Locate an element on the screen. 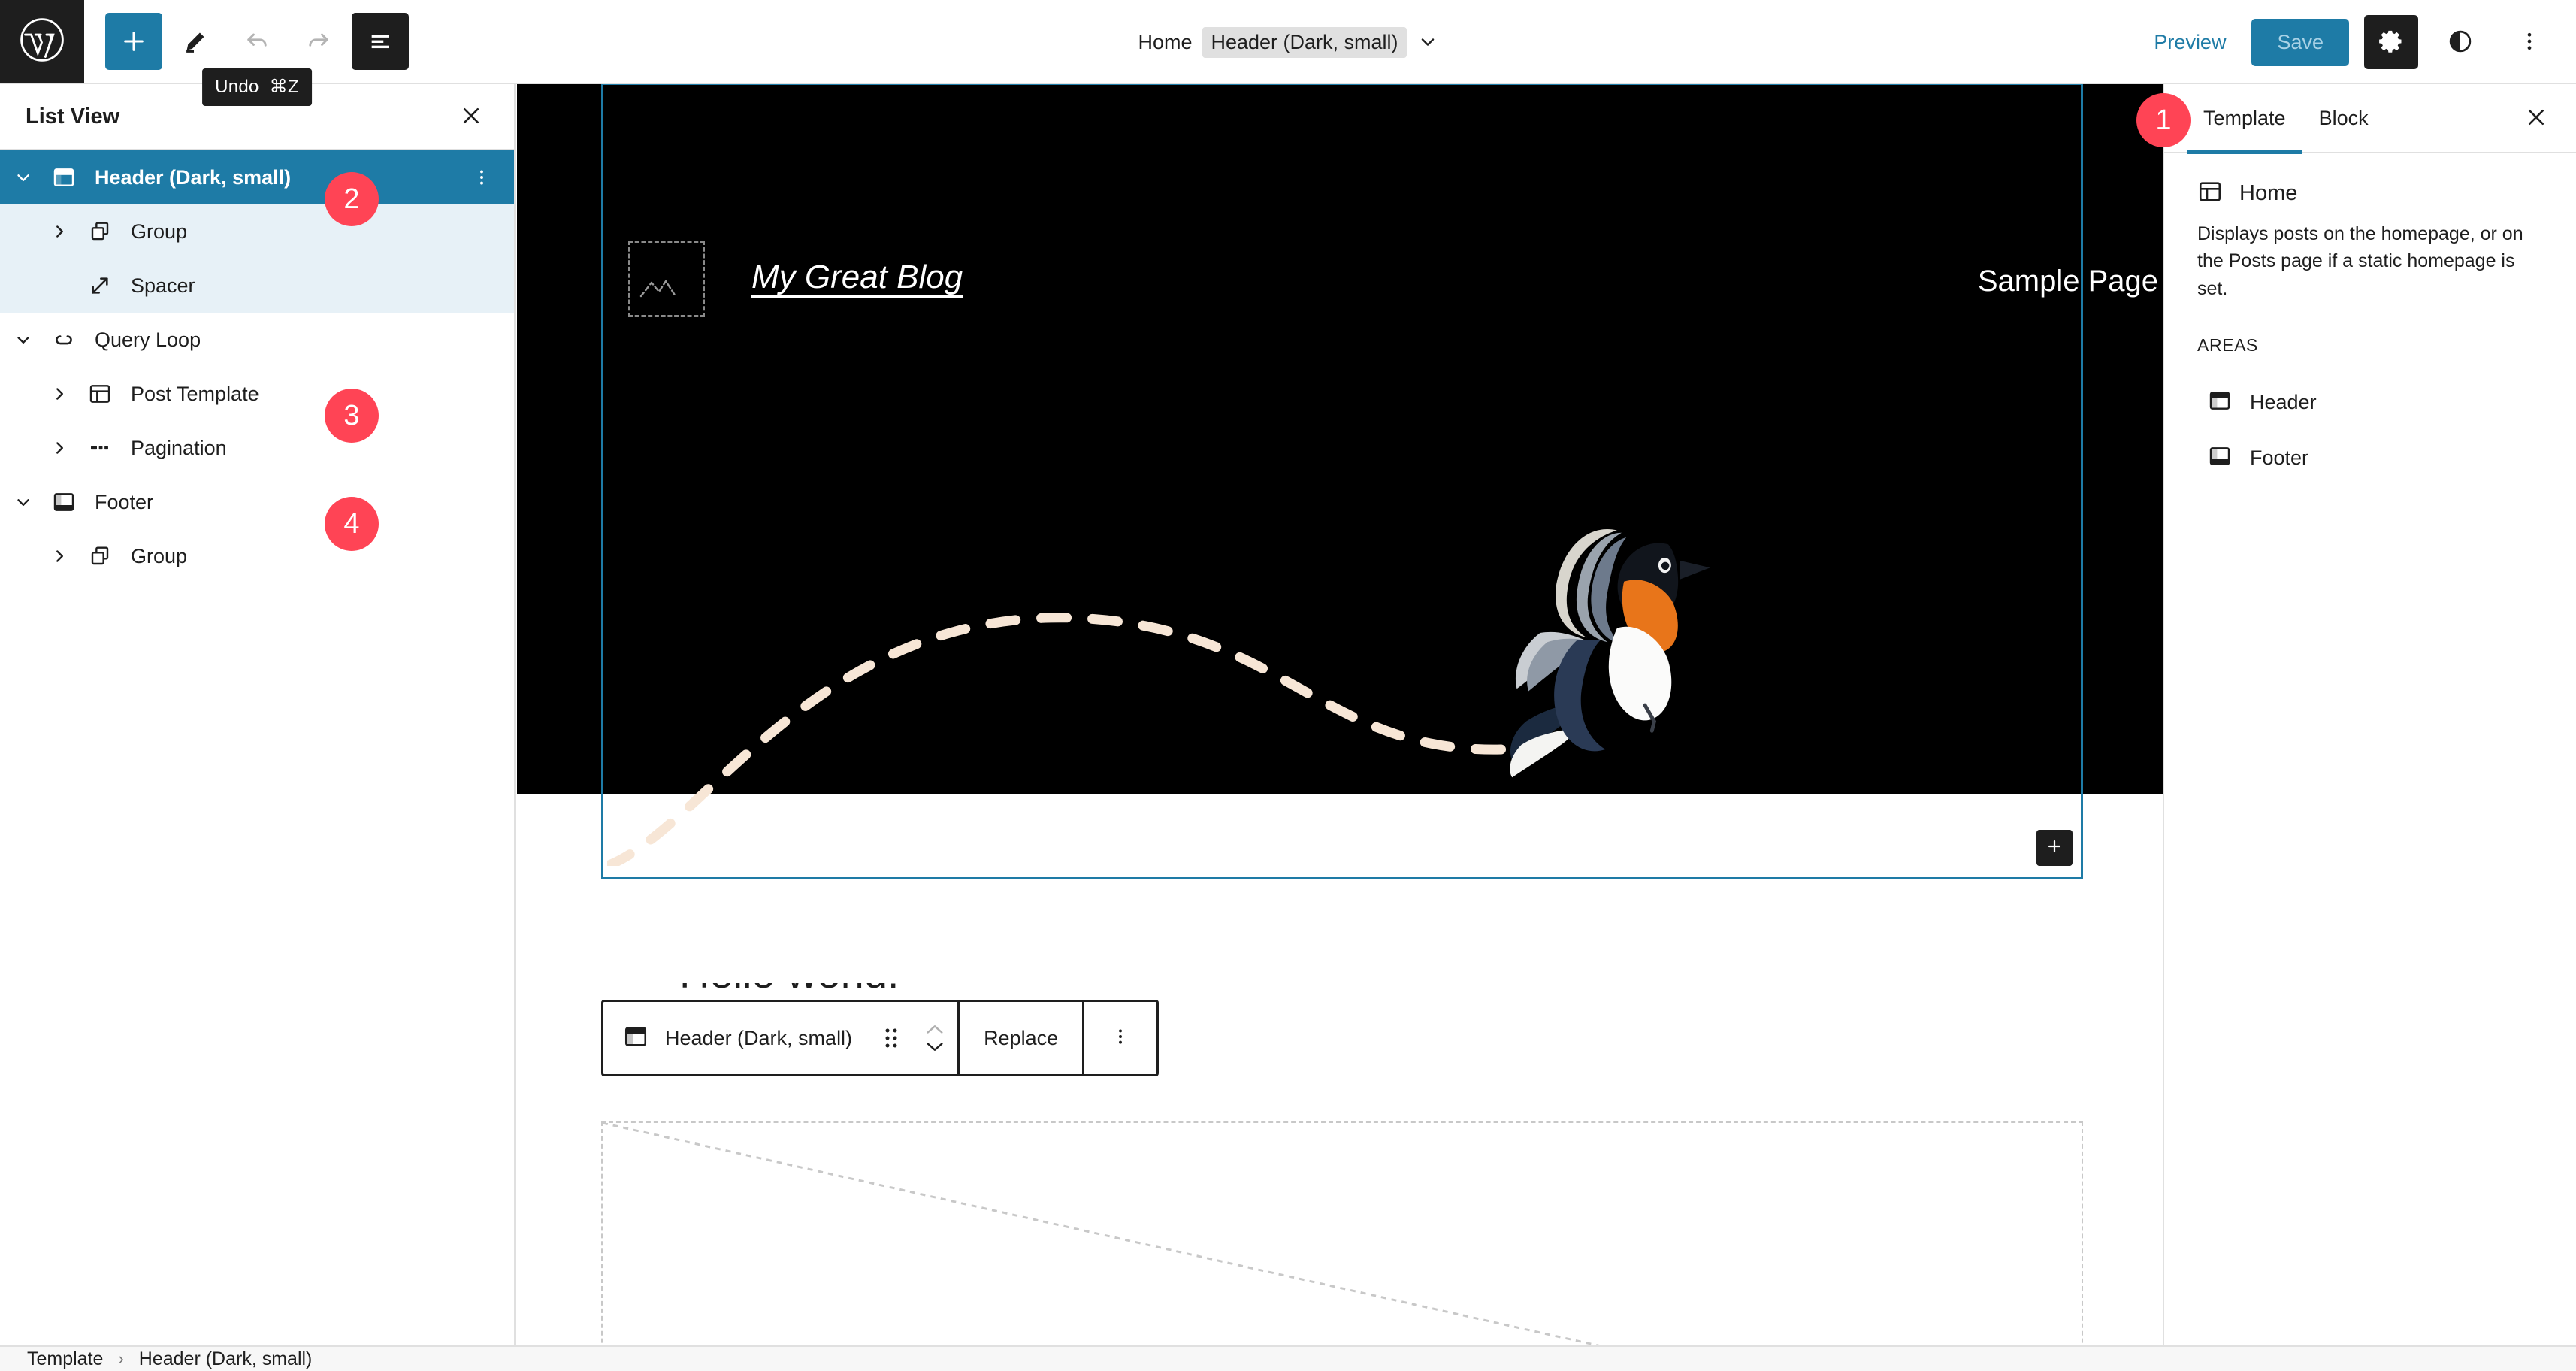 The height and width of the screenshot is (1371, 2576). list-view-row-label: Query Loop is located at coordinates (148, 339).